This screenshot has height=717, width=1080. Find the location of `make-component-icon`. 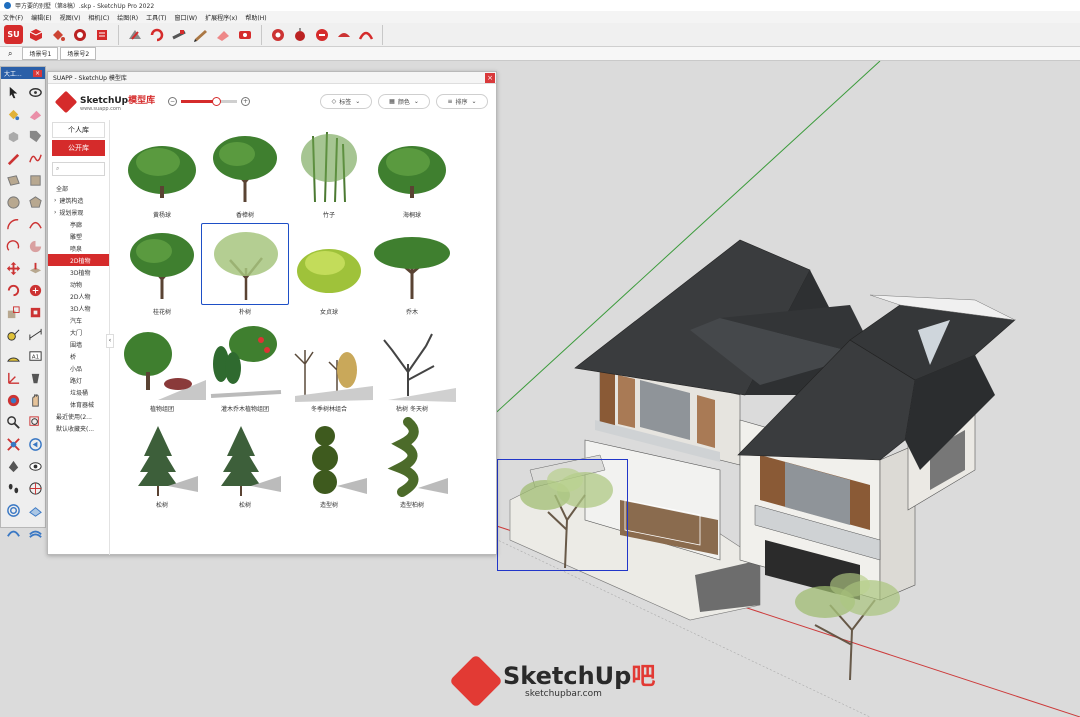

make-component-icon is located at coordinates (13, 136).